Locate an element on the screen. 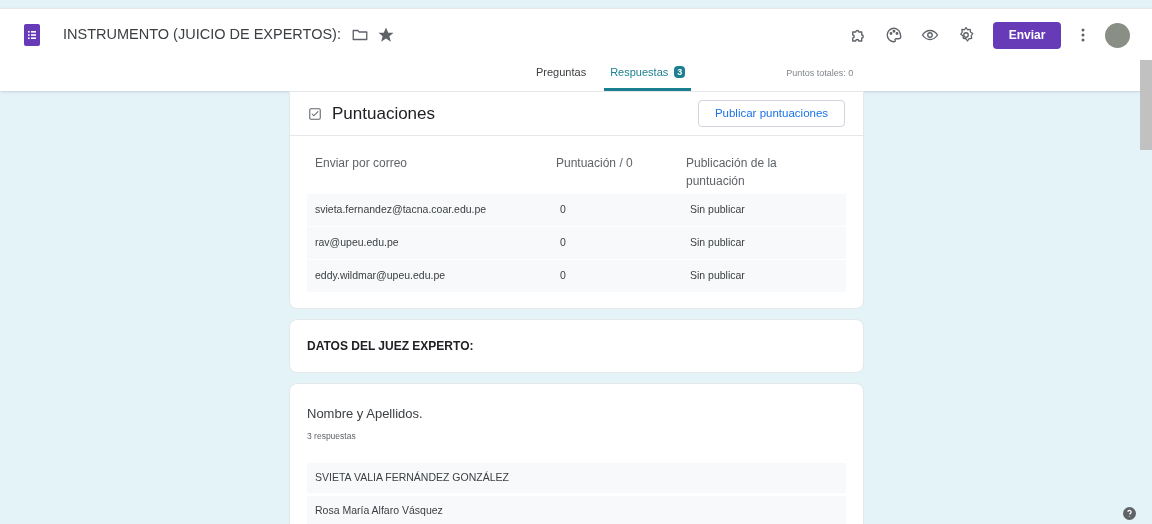 The image size is (1152, 524). help-icon is located at coordinates (1129, 513).